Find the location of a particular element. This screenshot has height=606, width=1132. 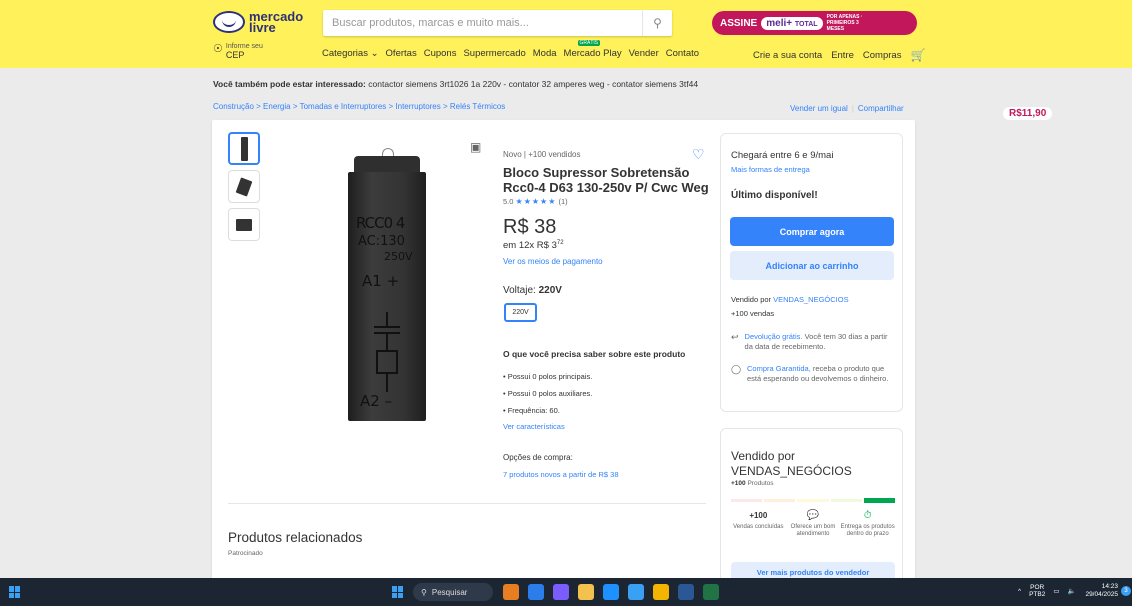

seller-line: Vendido por VENDAS_NEGÓCIOS is located at coordinates (790, 299).